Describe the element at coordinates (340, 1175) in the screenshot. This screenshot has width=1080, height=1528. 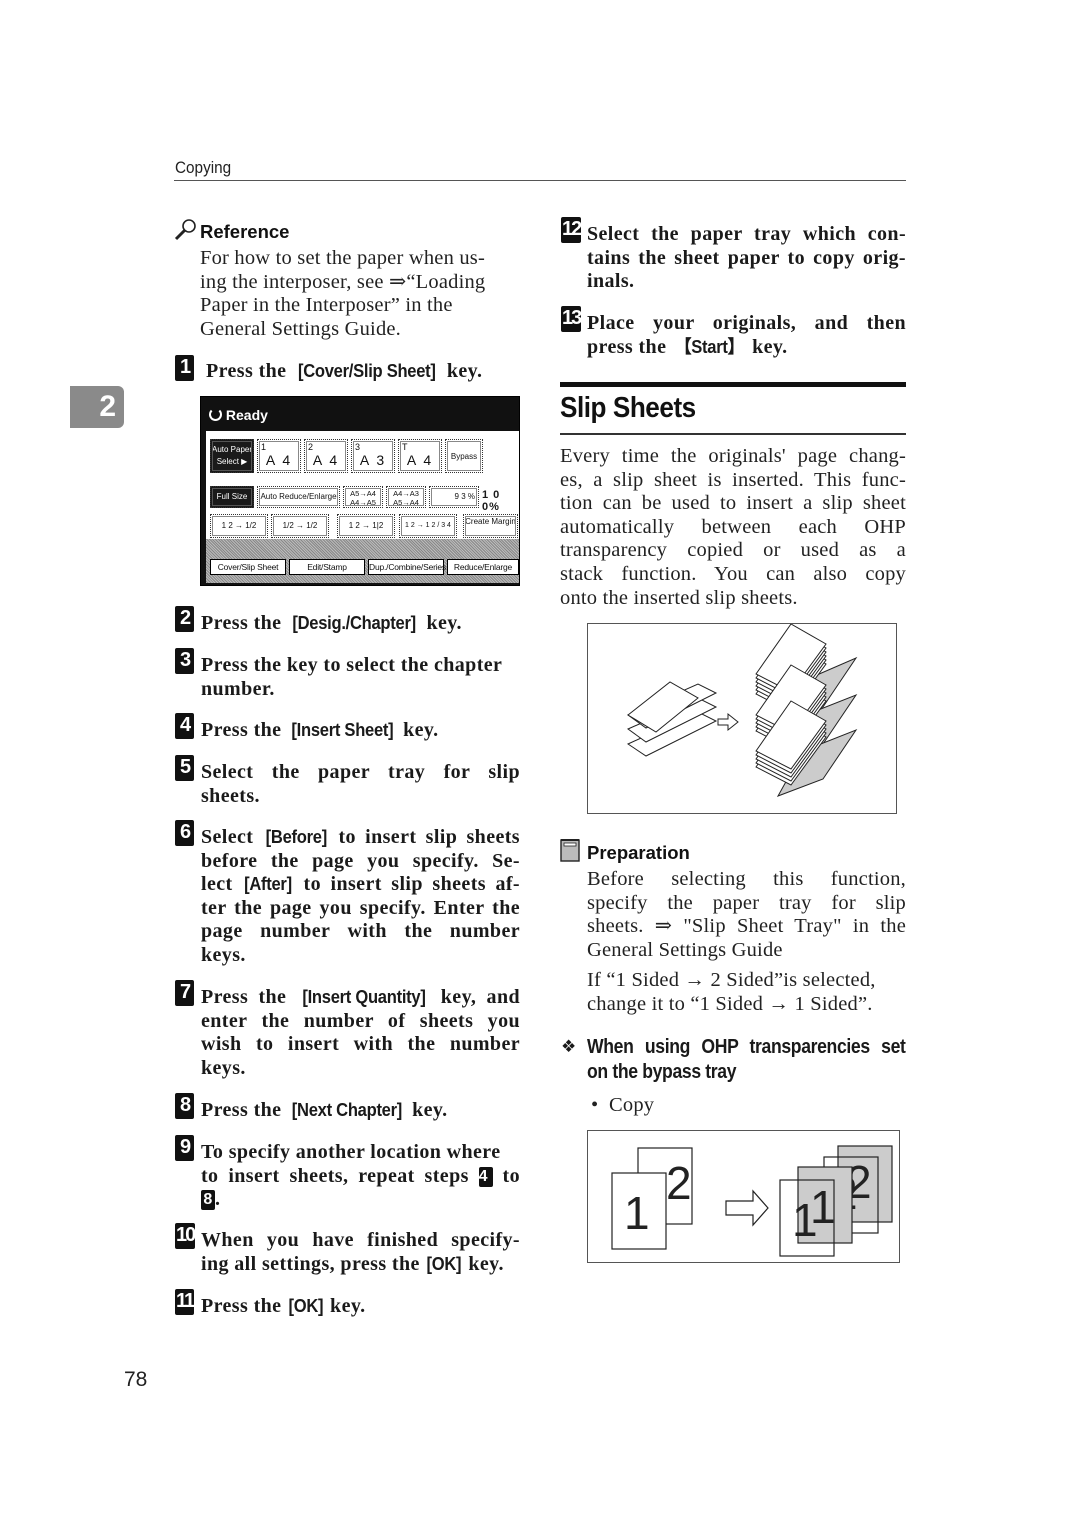
I see `step-text: to insert sheets, repeat steps` at that location.